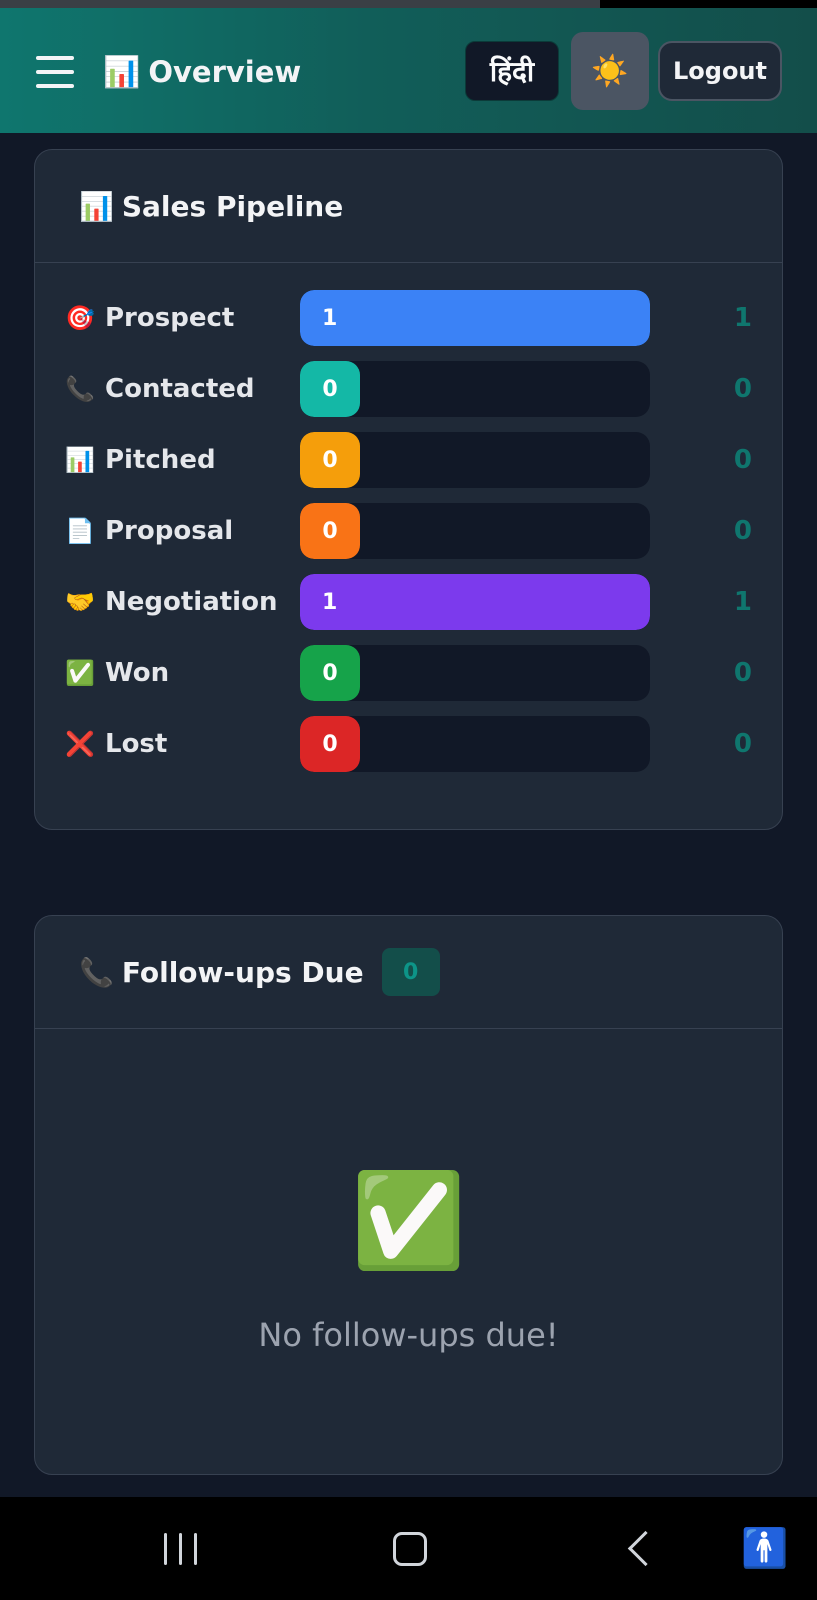  I want to click on pipeline-stage-row: ❌ Lost 0 0, so click(408, 744).